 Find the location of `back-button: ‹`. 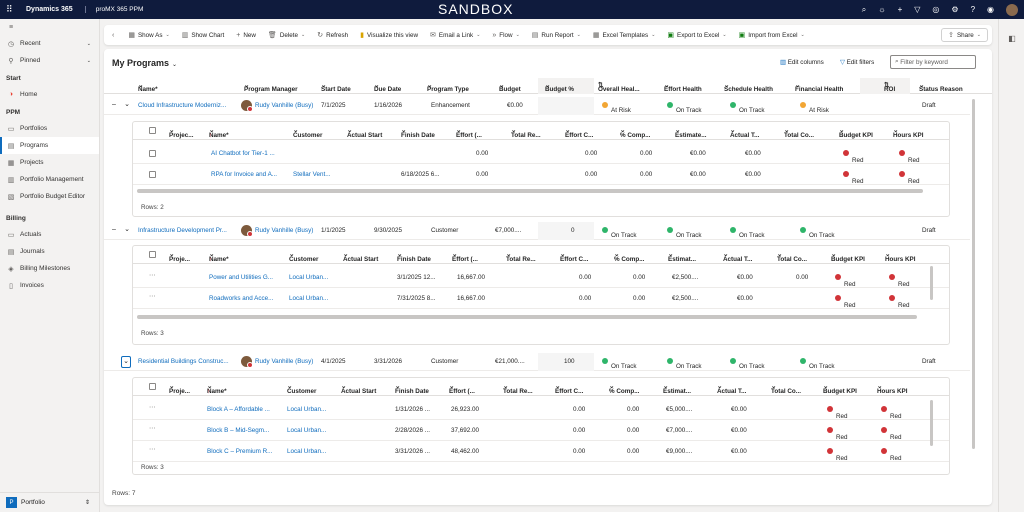

back-button: ‹ is located at coordinates (113, 35).